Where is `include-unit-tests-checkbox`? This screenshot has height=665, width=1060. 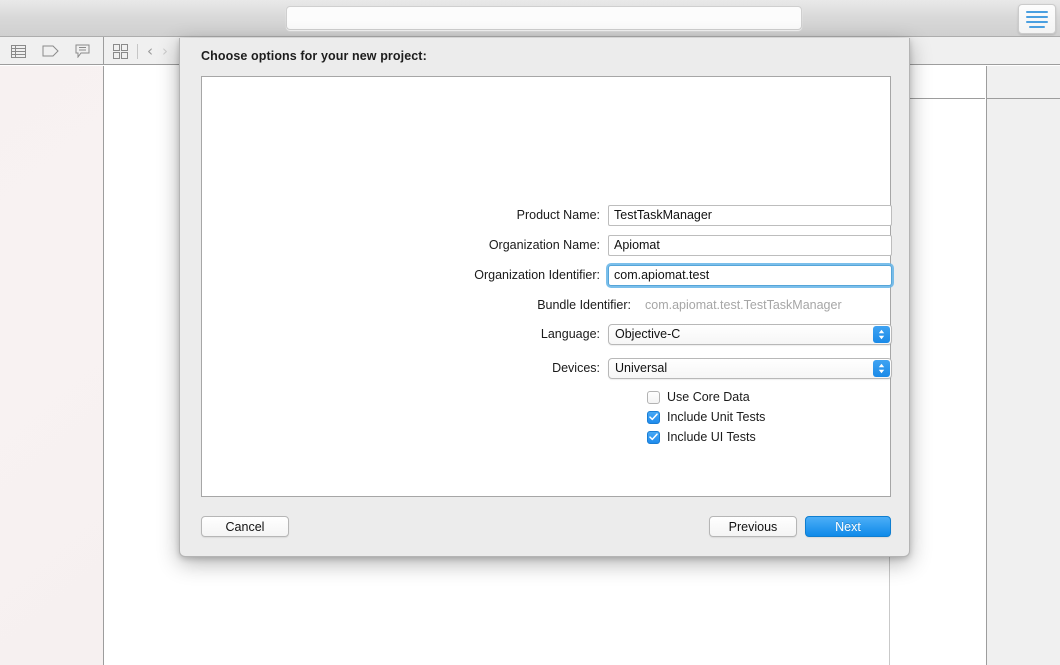
include-unit-tests-checkbox is located at coordinates (653, 417).